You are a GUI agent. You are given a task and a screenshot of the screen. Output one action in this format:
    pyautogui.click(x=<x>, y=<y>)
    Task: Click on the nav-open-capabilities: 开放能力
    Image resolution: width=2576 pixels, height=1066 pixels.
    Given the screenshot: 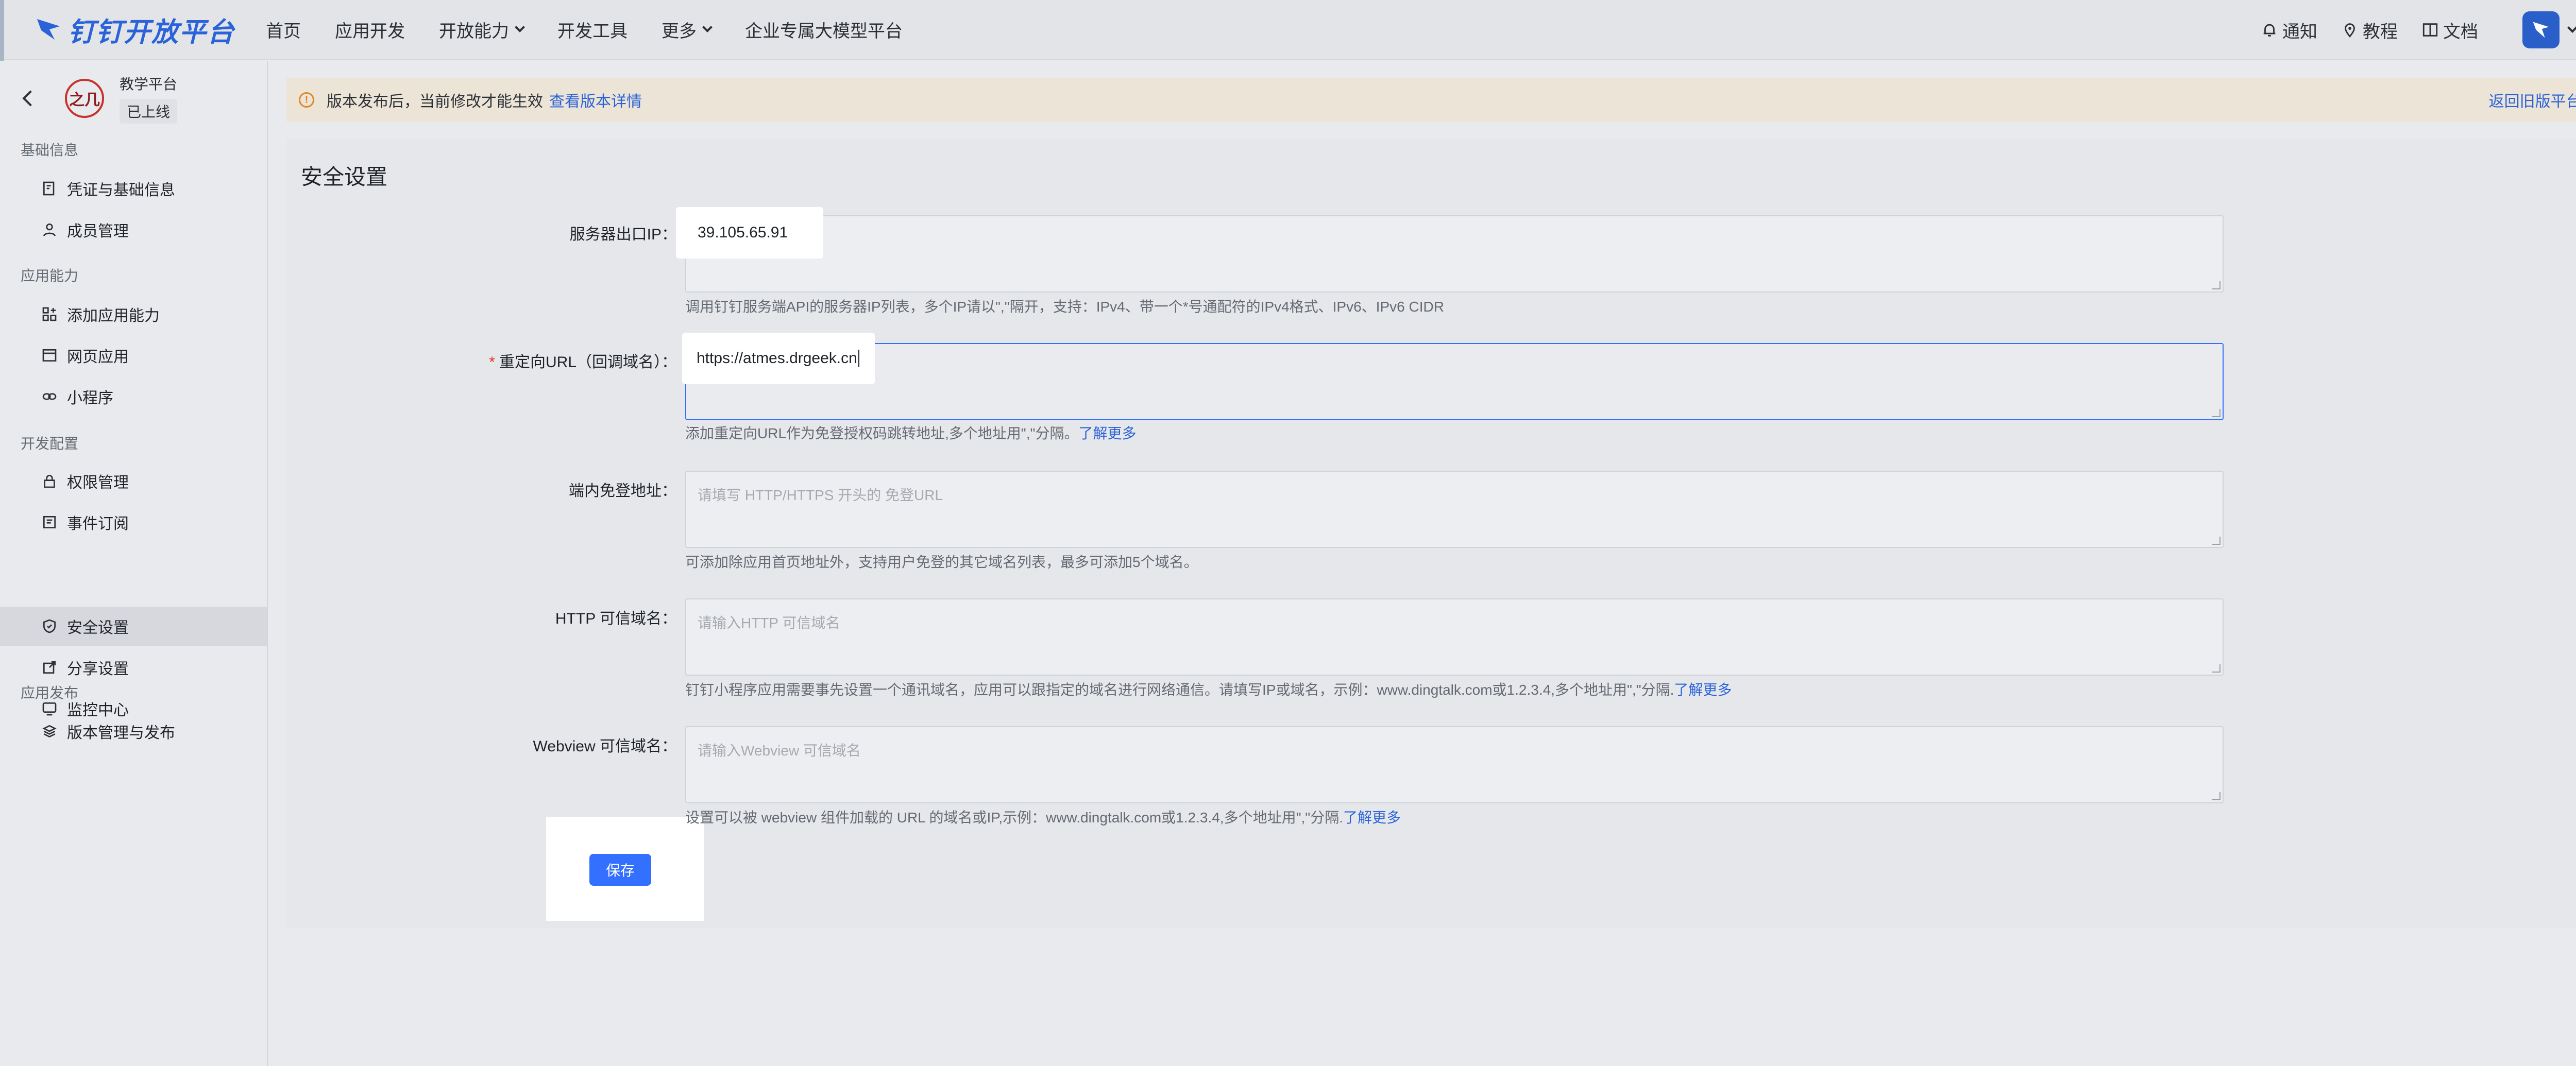 What is the action you would take?
    pyautogui.click(x=482, y=29)
    